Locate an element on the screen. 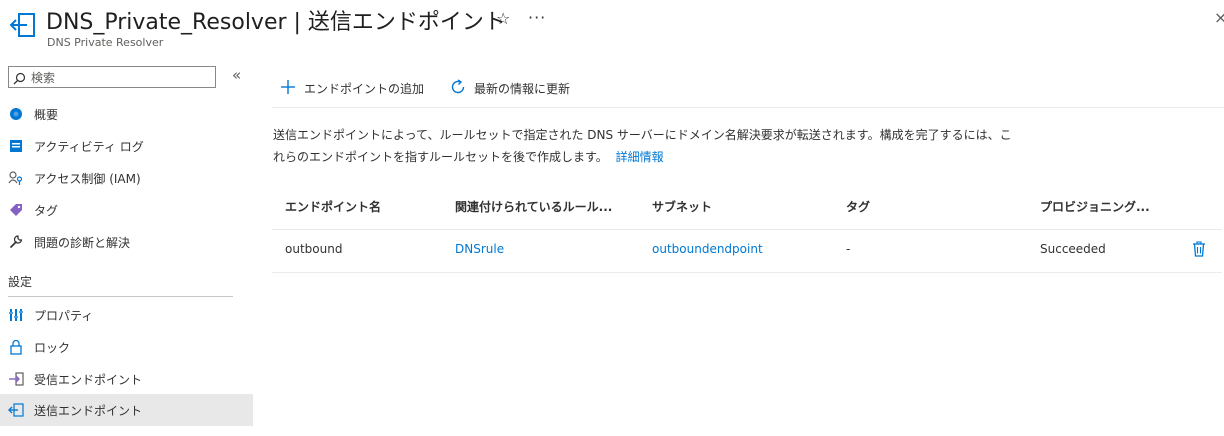  lock-icon is located at coordinates (16, 347).